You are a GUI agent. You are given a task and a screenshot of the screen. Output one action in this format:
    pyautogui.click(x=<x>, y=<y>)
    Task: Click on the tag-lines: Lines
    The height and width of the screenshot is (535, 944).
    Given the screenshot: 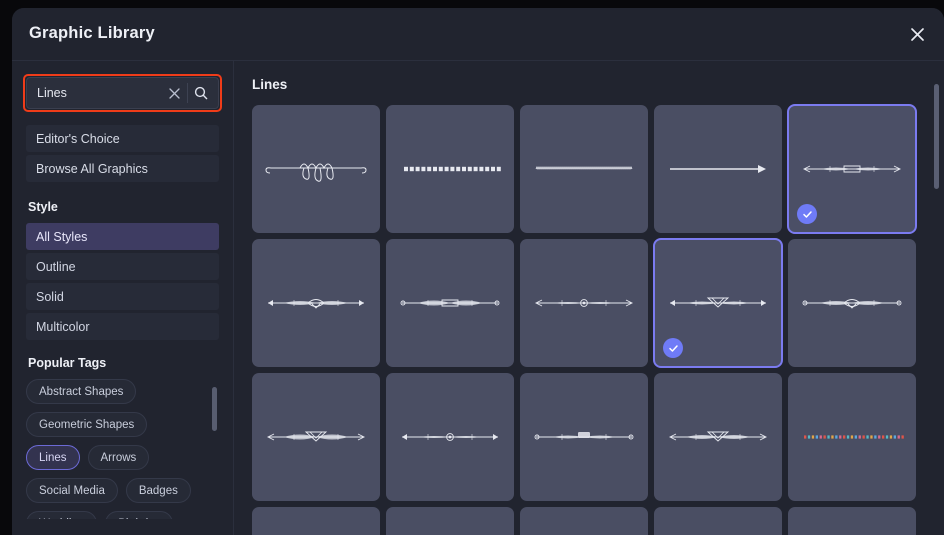 What is the action you would take?
    pyautogui.click(x=53, y=457)
    